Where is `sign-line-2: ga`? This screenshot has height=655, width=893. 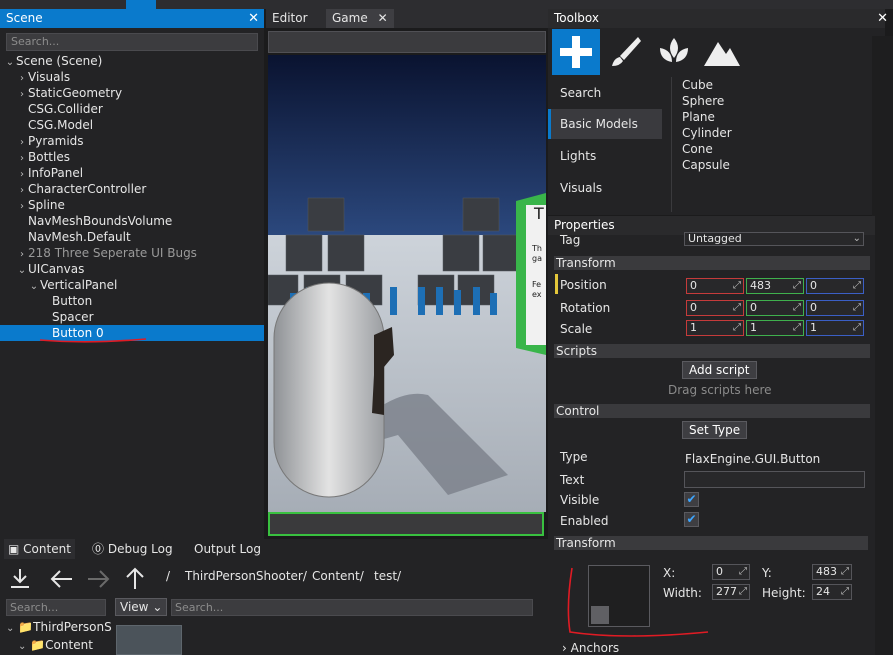 sign-line-2: ga is located at coordinates (537, 258).